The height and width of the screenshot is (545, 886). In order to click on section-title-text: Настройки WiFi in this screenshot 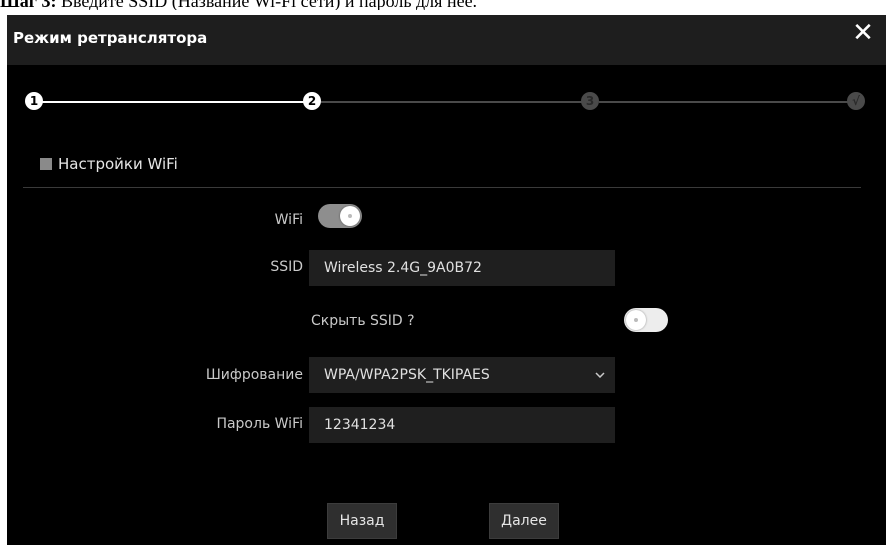, I will do `click(118, 164)`.